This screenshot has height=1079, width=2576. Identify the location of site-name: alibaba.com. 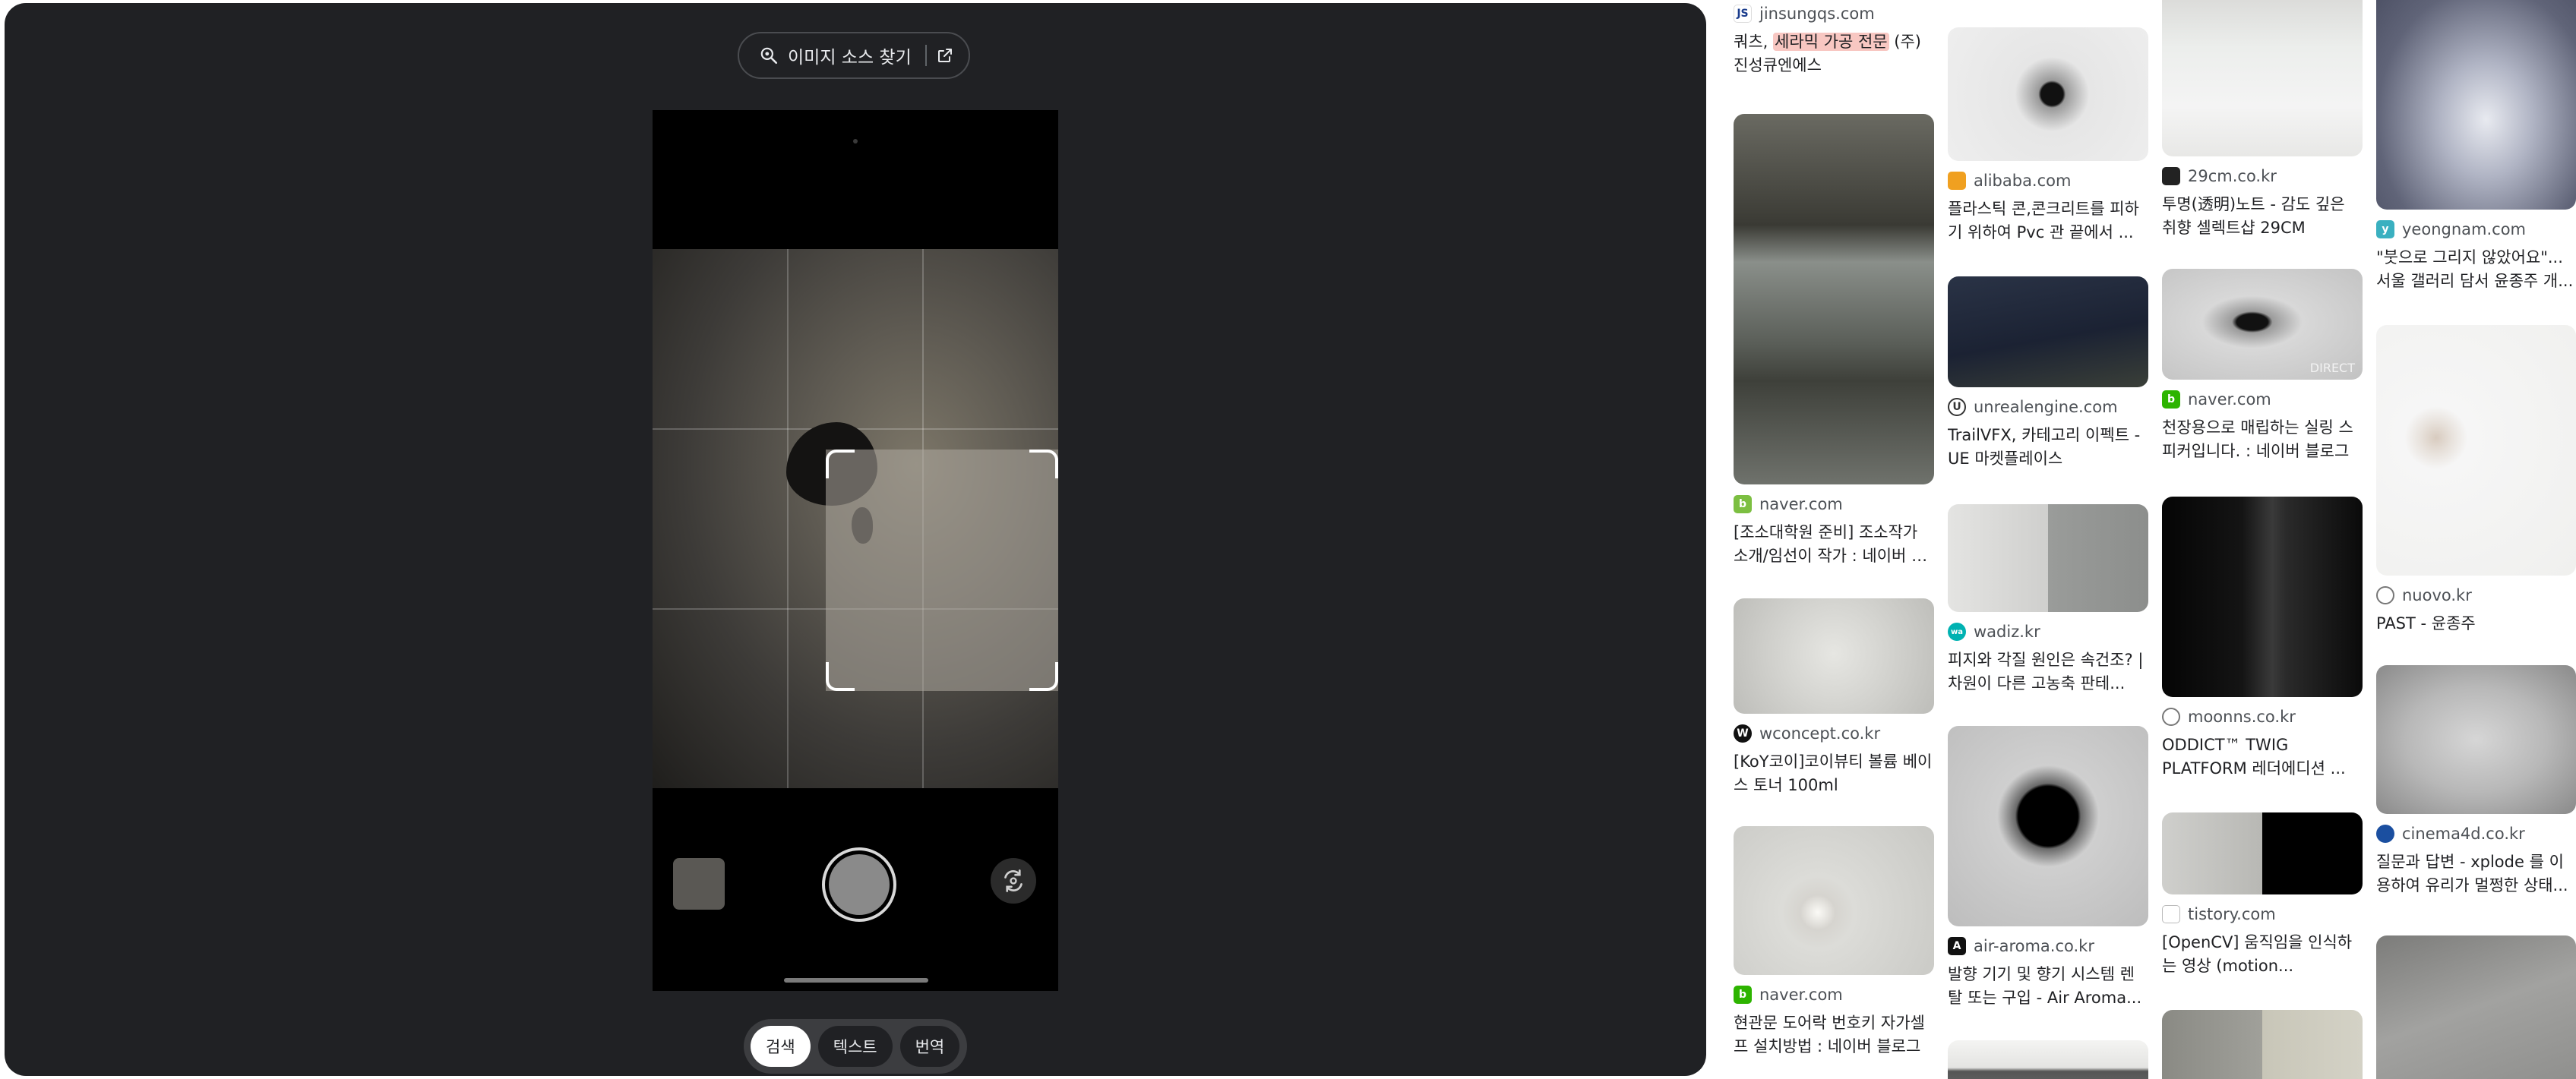
(2023, 181).